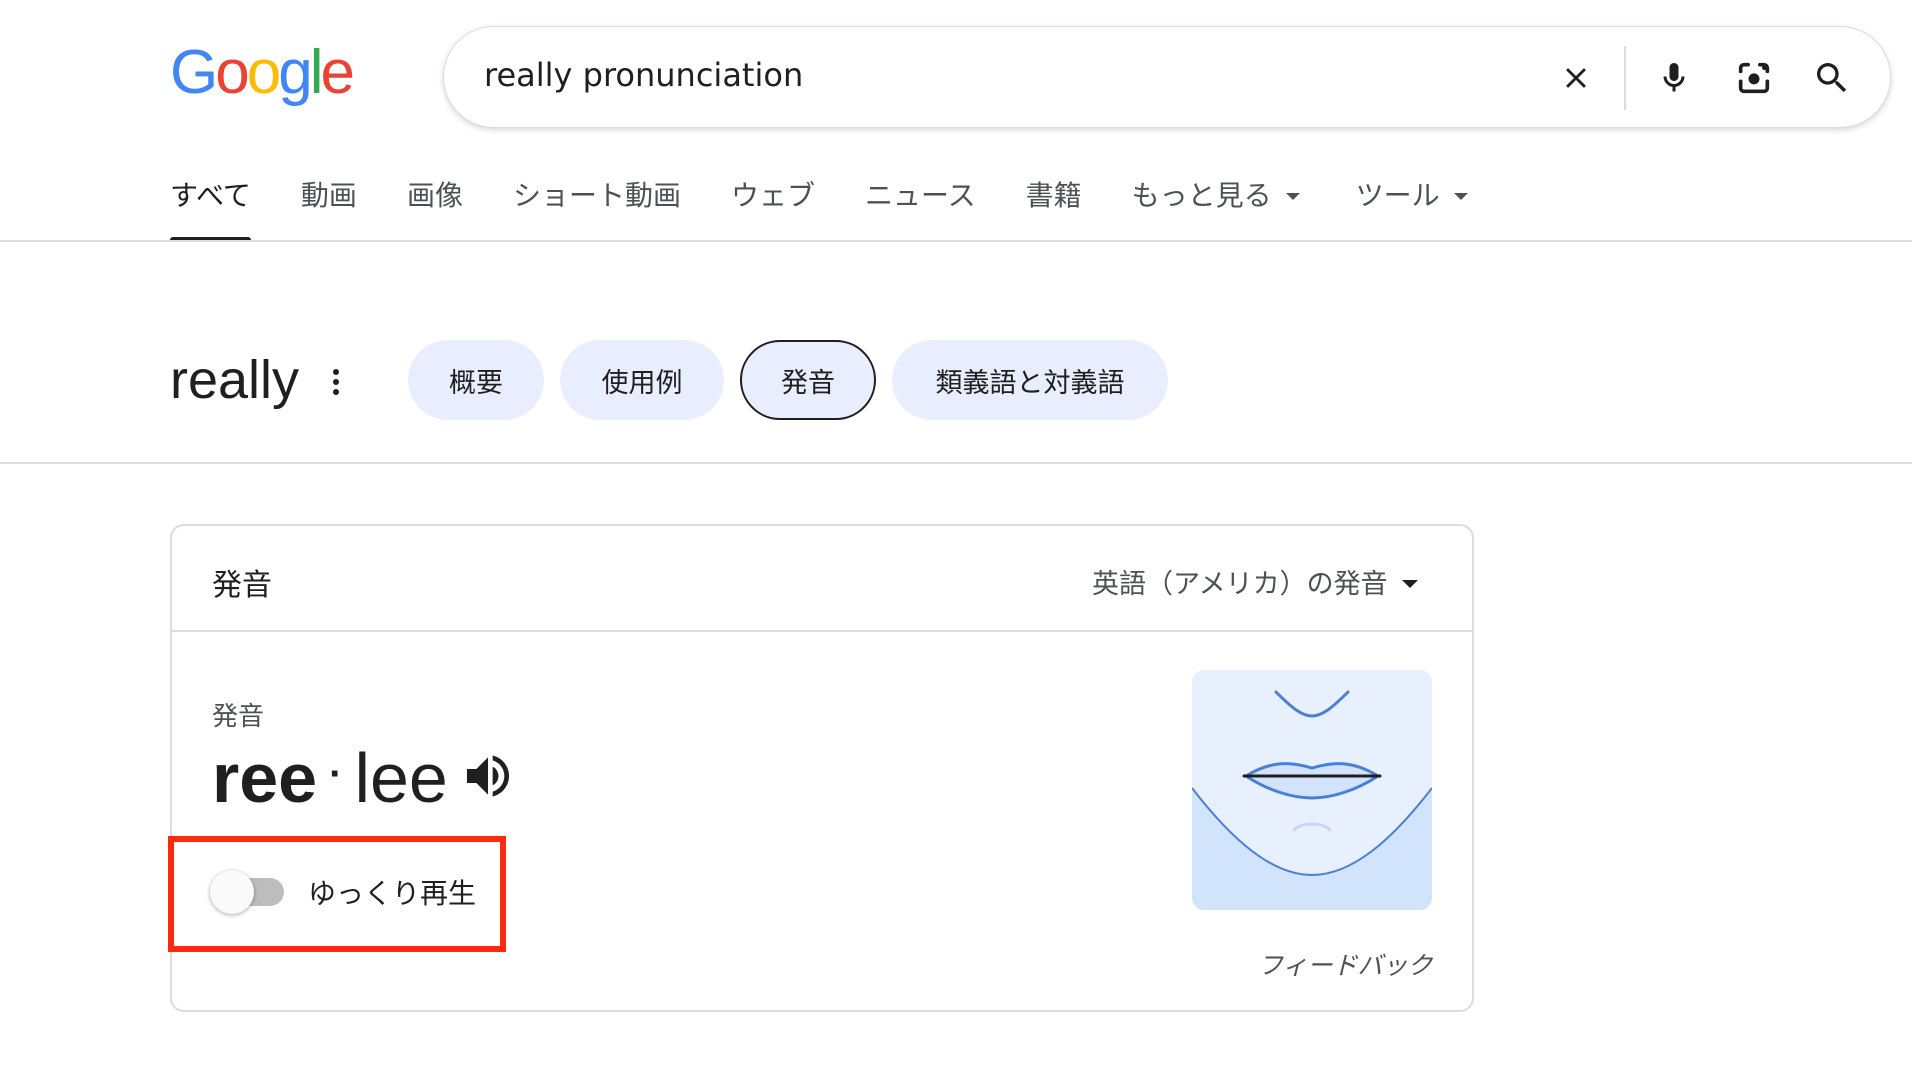 The image size is (1912, 1068). Describe the element at coordinates (238, 717) in the screenshot. I see `pronunciation-label: 発音` at that location.